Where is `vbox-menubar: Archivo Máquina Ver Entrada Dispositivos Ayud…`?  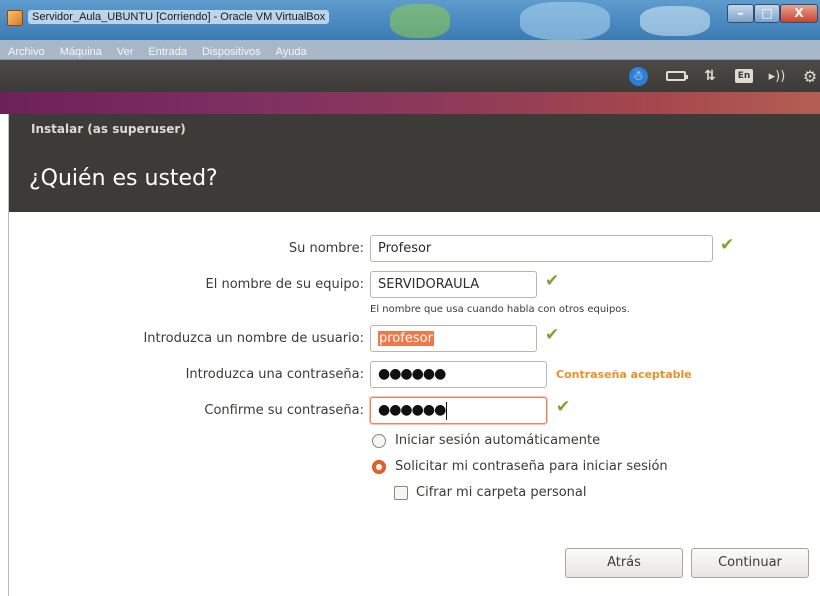
vbox-menubar: Archivo Máquina Ver Entrada Dispositivos Ayud… is located at coordinates (410, 50).